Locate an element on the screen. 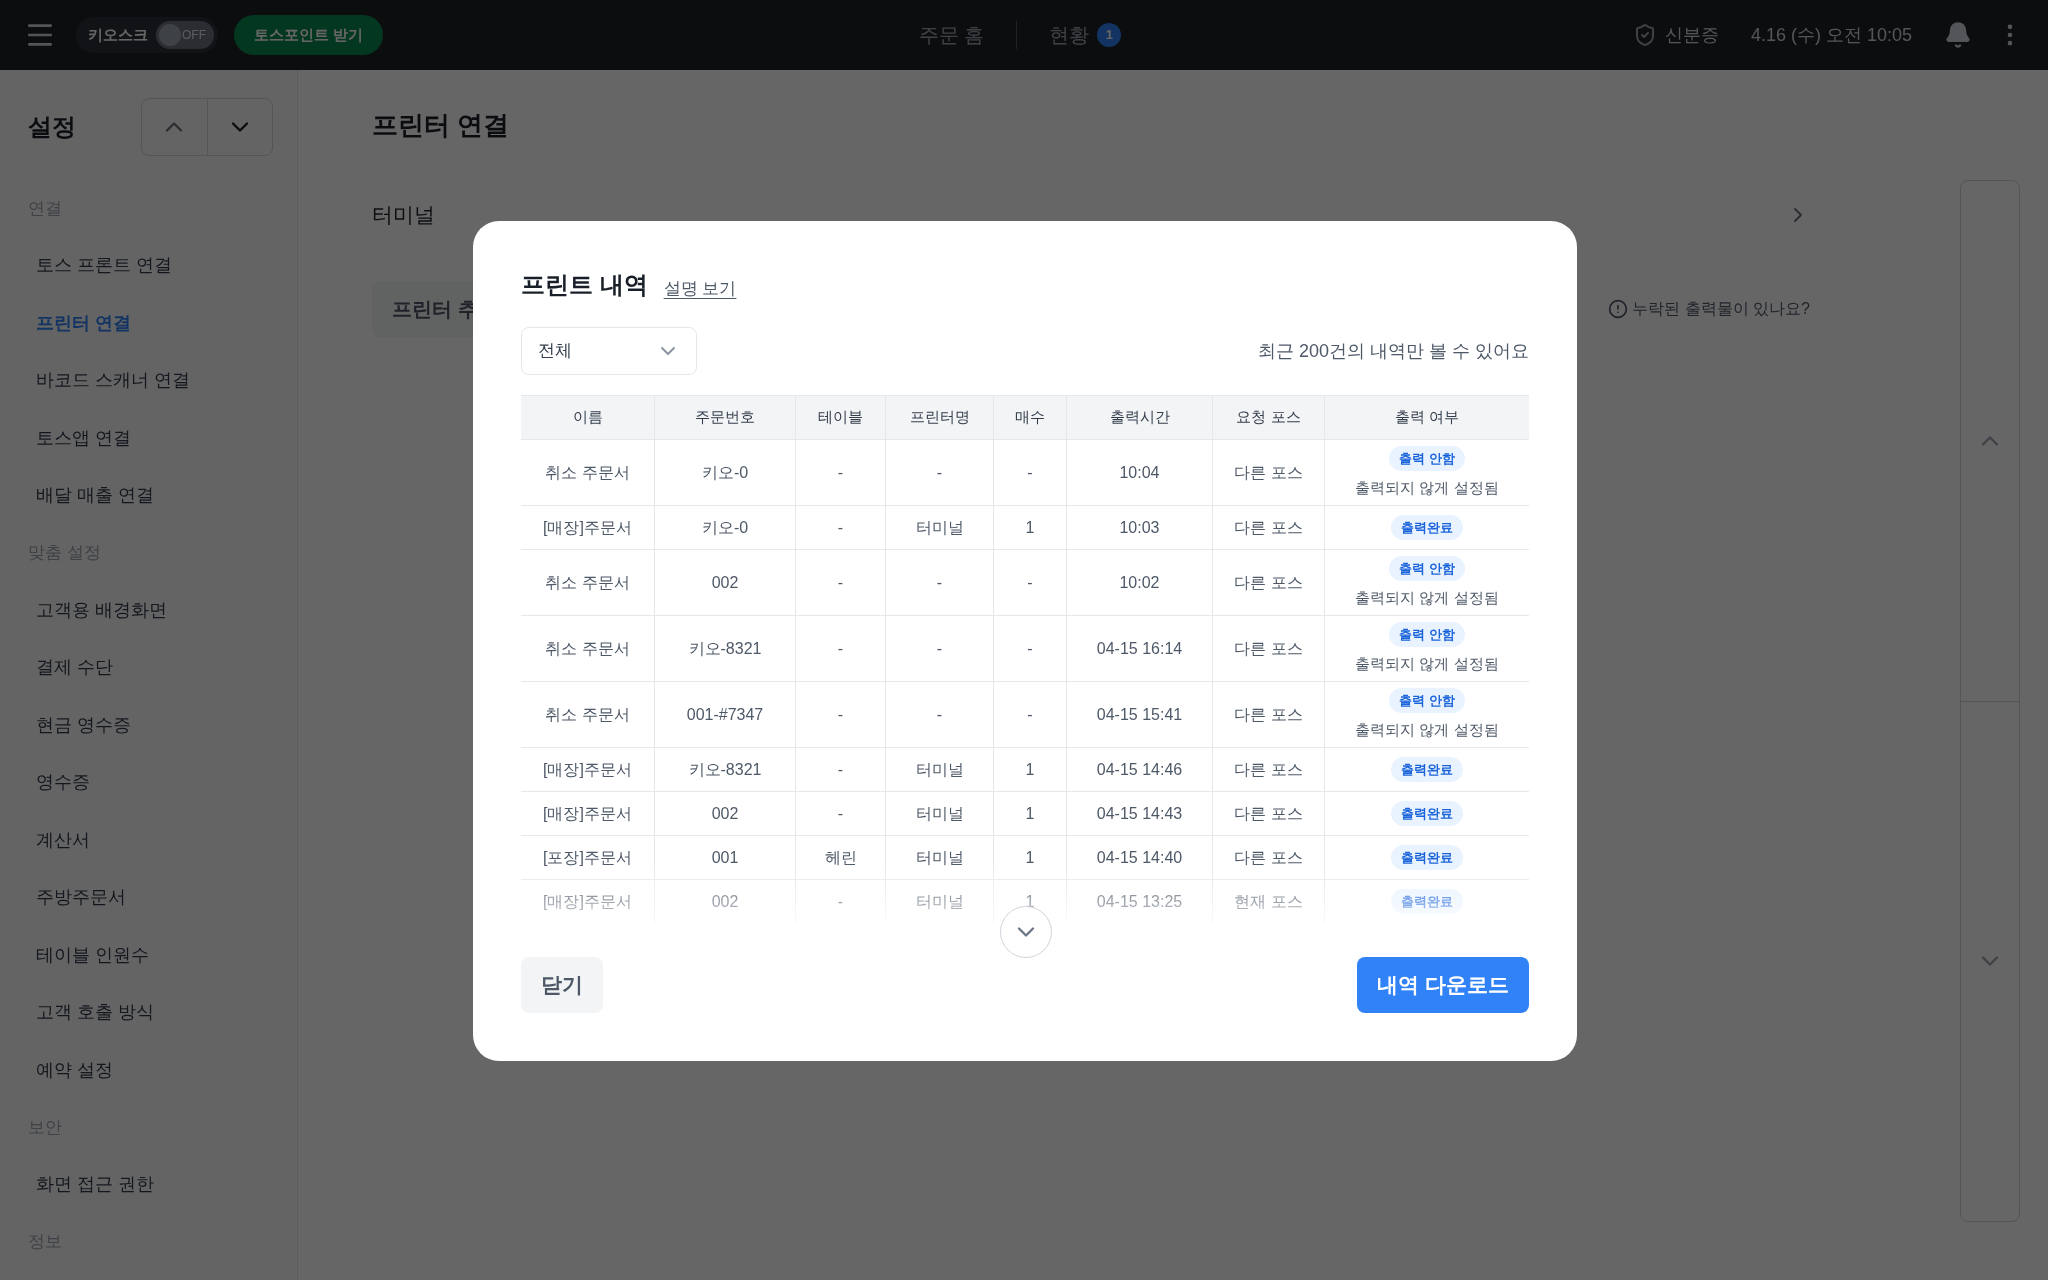 The width and height of the screenshot is (2048, 1280). page-title: 프린터 연결 is located at coordinates (441, 125).